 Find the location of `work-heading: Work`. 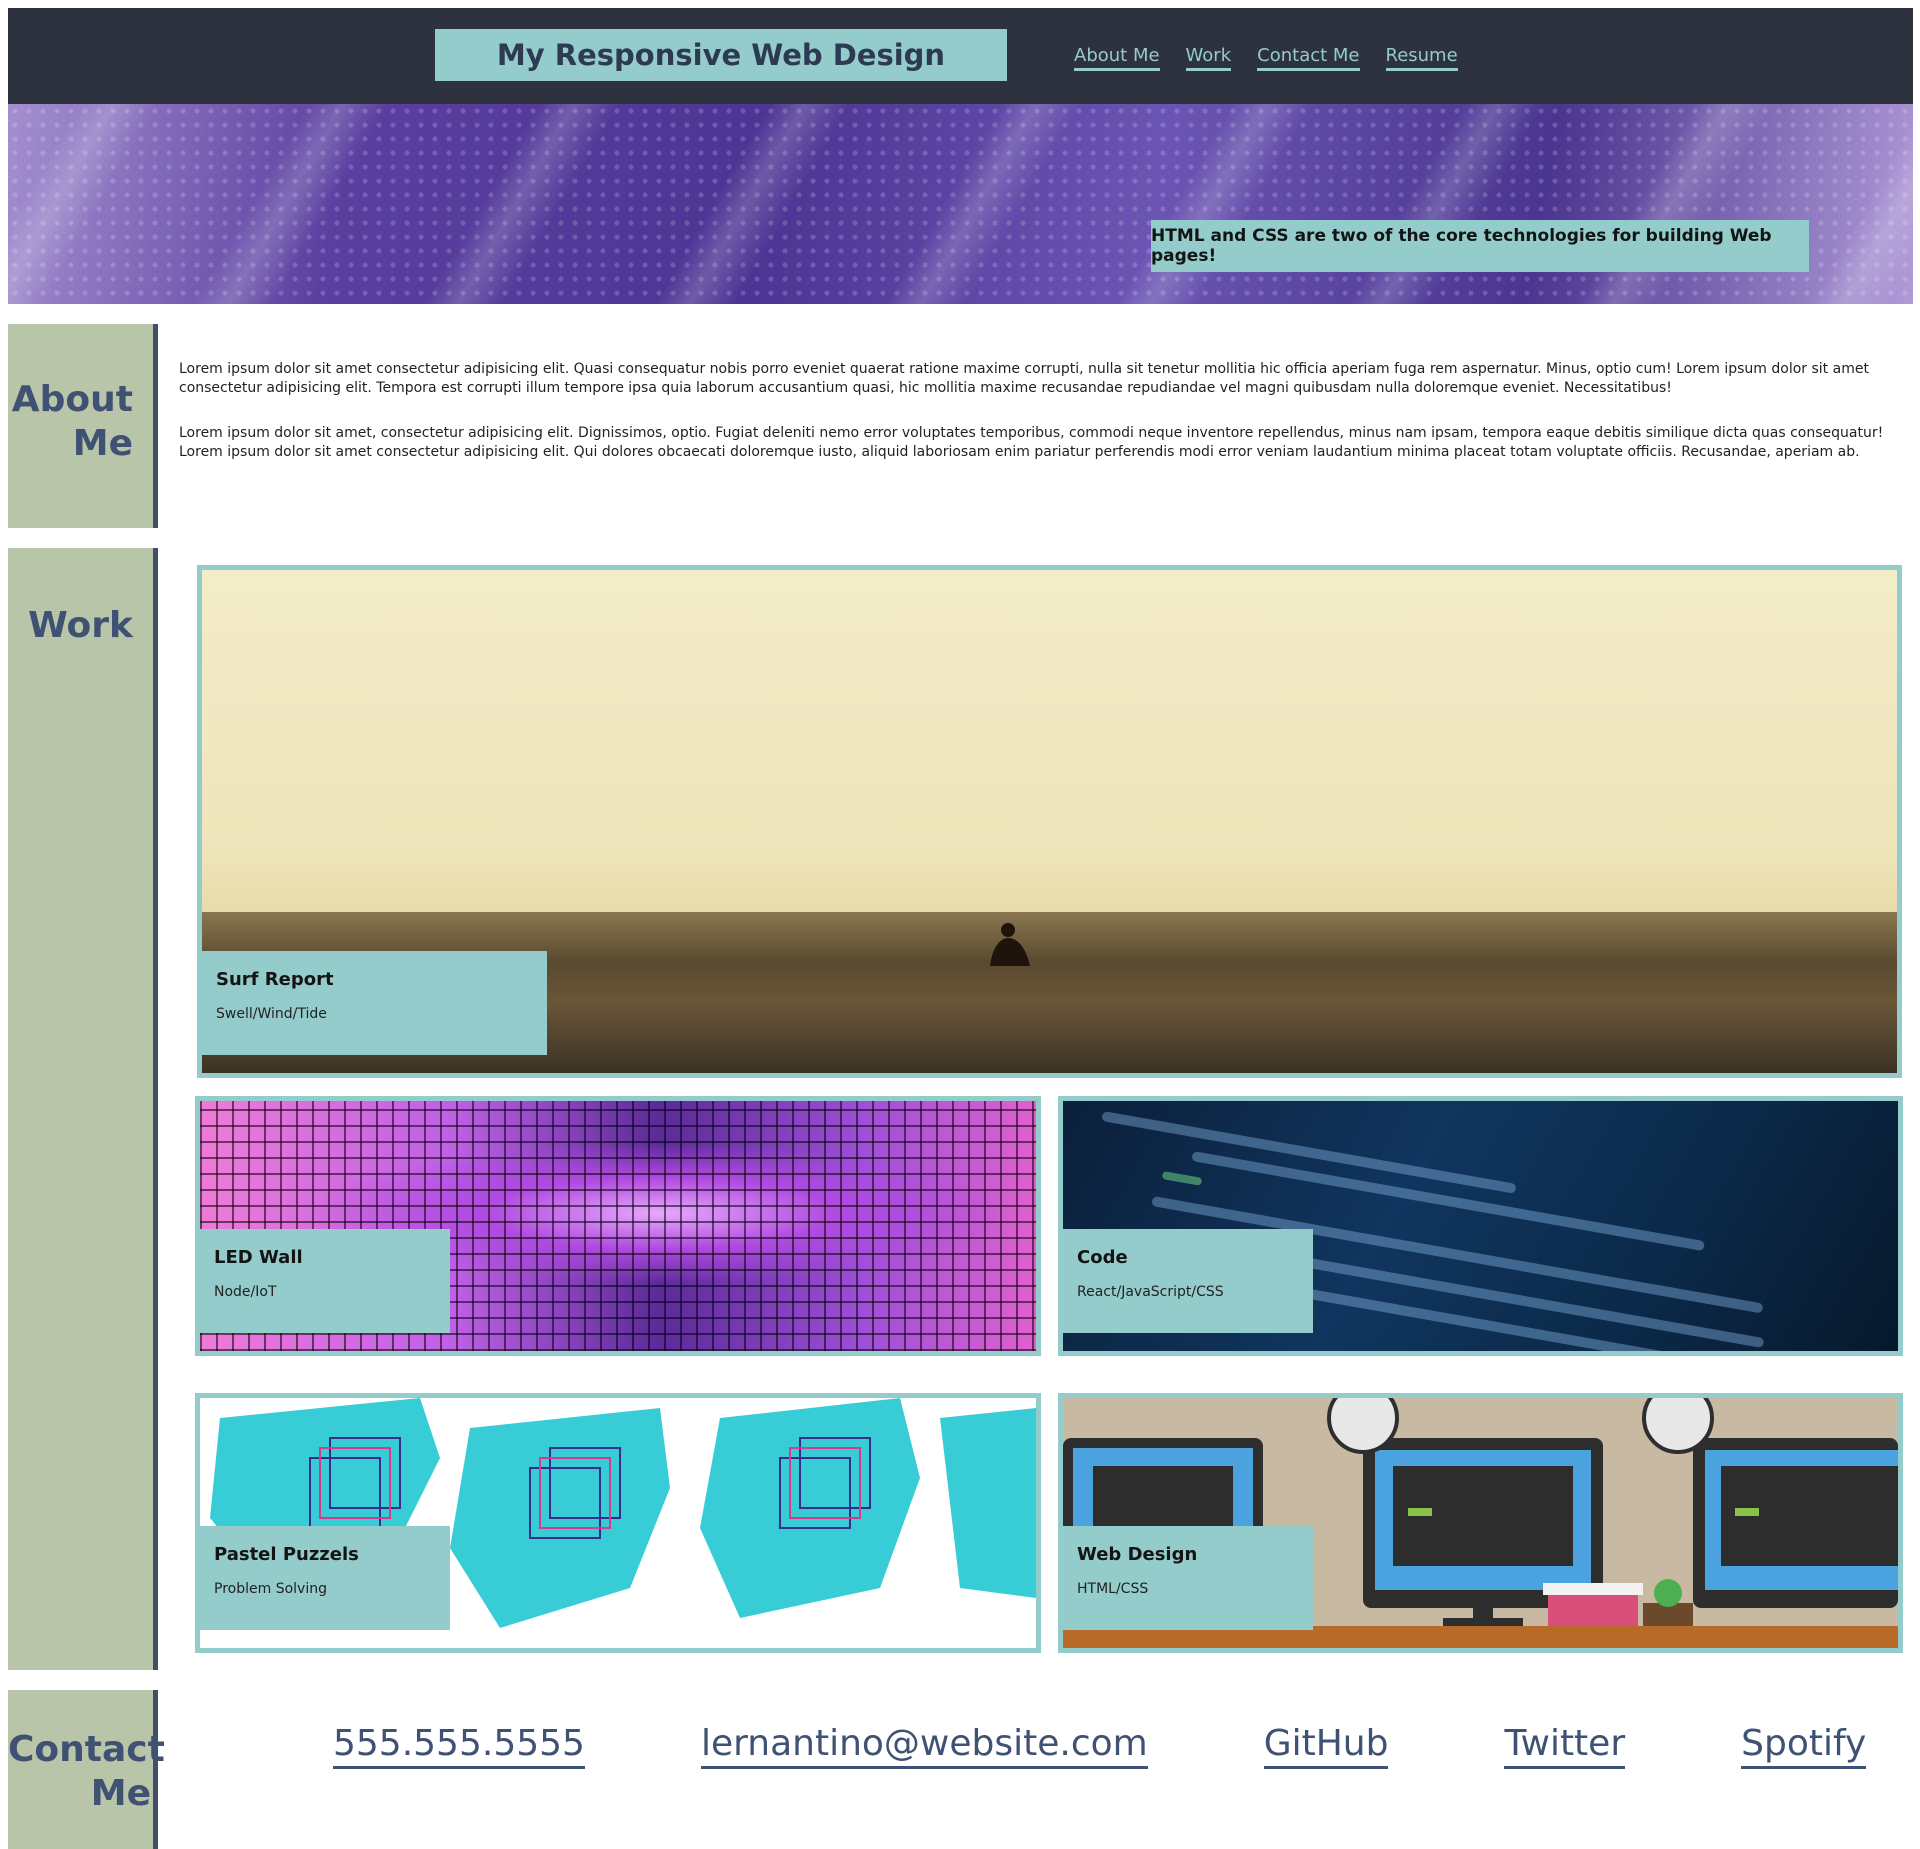

work-heading: Work is located at coordinates (80, 625).